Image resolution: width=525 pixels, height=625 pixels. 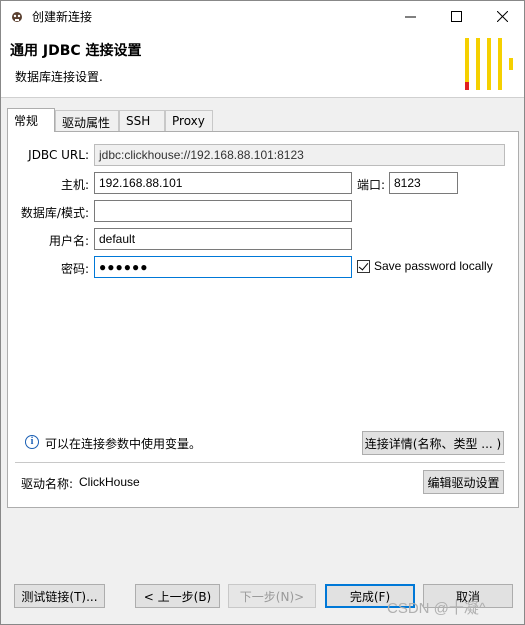 I want to click on back-button: < 上一步(B), so click(x=177, y=596).